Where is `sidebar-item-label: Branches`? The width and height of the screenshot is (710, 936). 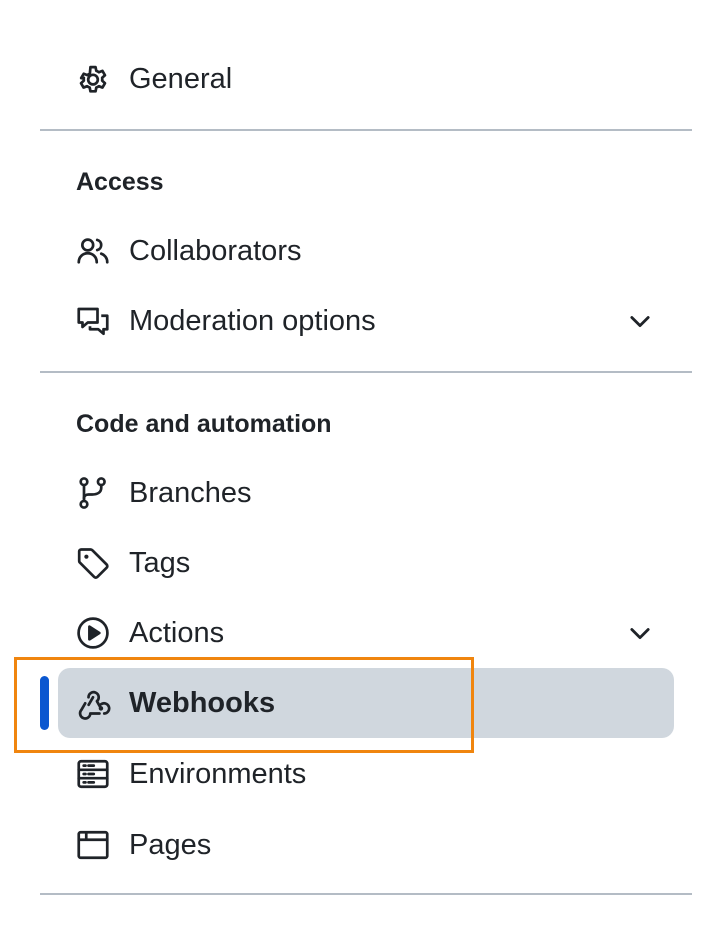
sidebar-item-label: Branches is located at coordinates (190, 493).